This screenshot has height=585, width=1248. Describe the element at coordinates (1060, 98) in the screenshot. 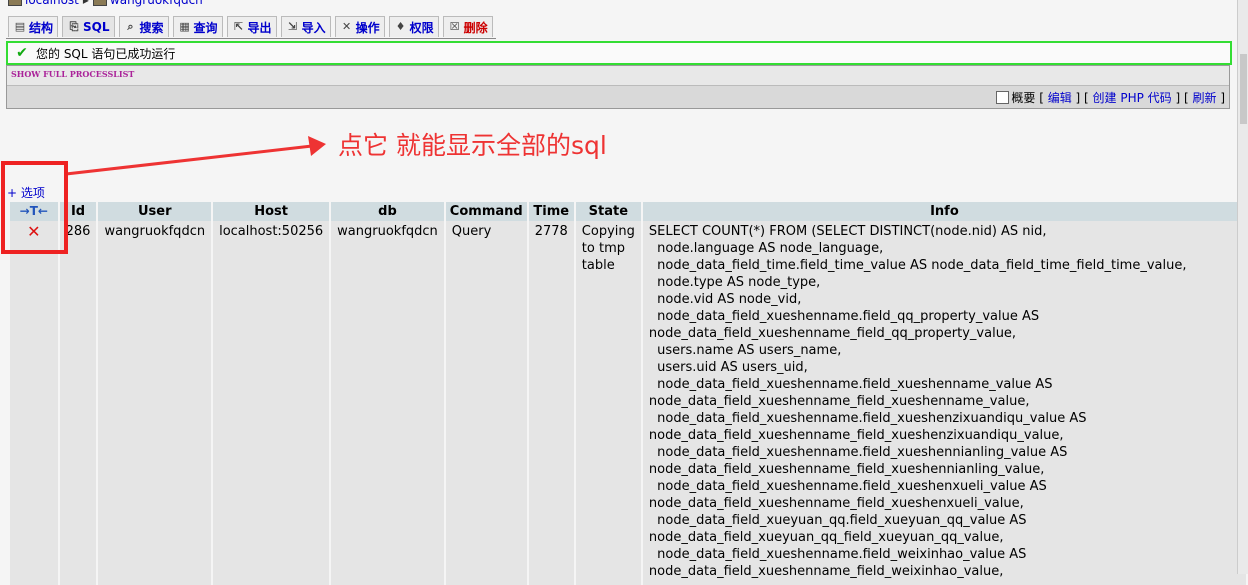

I see `edit-link: 编辑` at that location.